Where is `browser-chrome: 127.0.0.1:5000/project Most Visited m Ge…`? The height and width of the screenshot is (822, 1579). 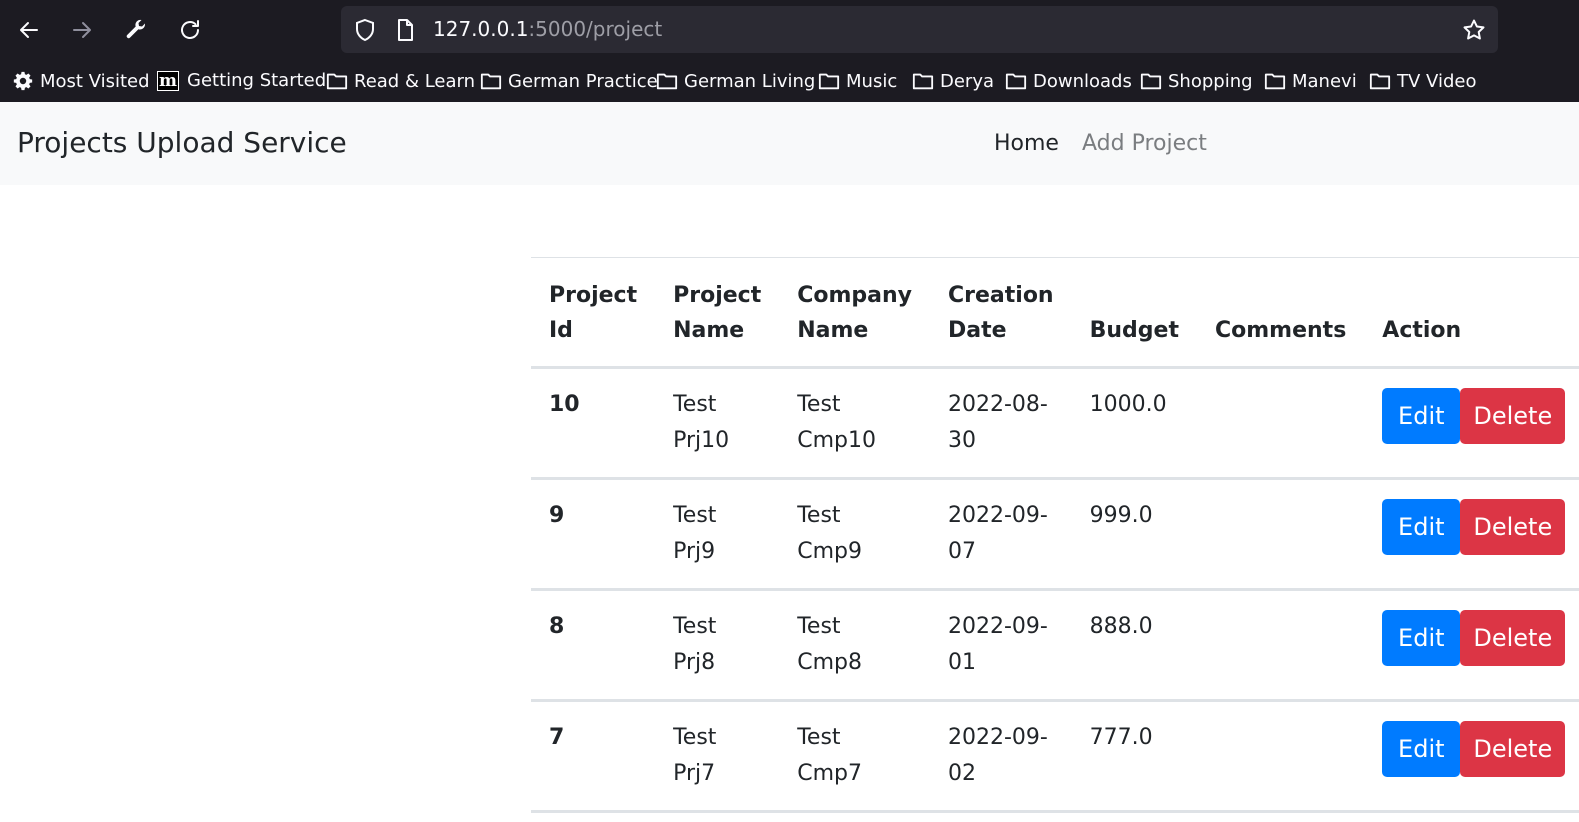 browser-chrome: 127.0.0.1:5000/project Most Visited m Ge… is located at coordinates (789, 51).